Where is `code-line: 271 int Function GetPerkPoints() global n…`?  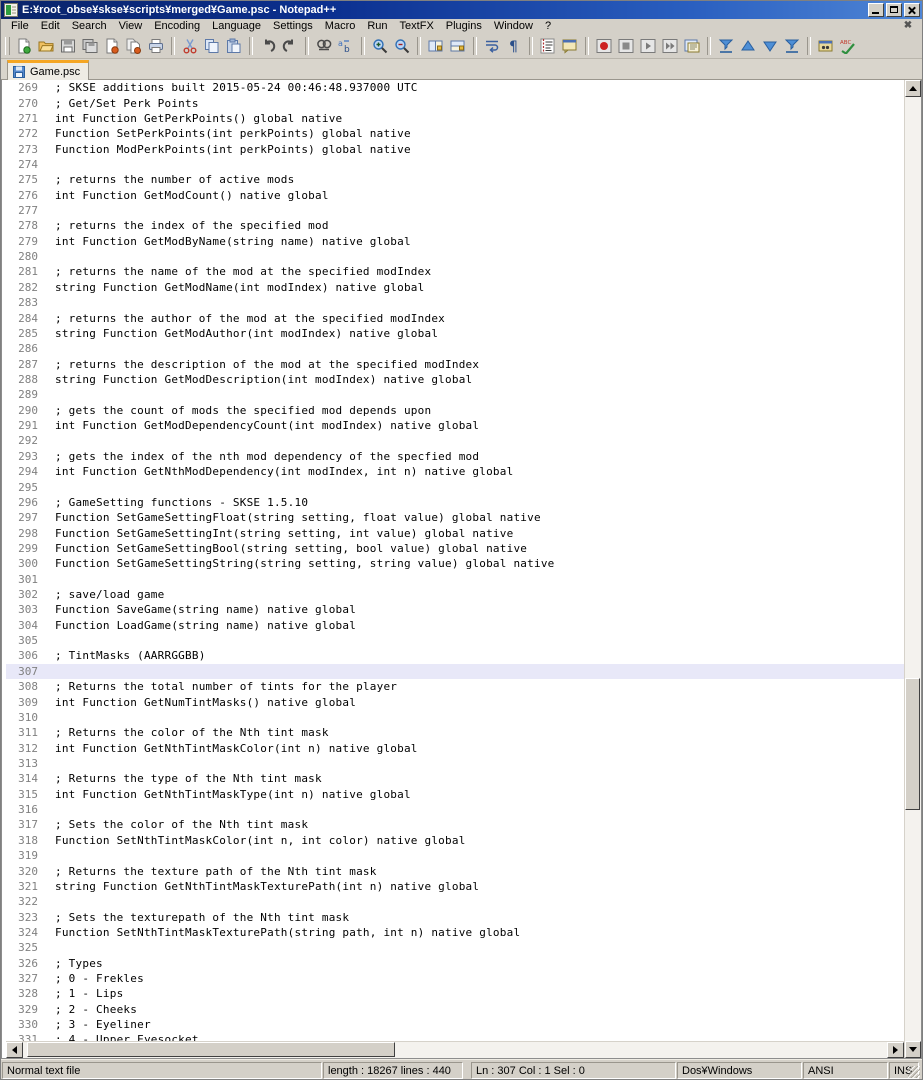
code-line: 271 int Function GetPerkPoints() global n… is located at coordinates (455, 118).